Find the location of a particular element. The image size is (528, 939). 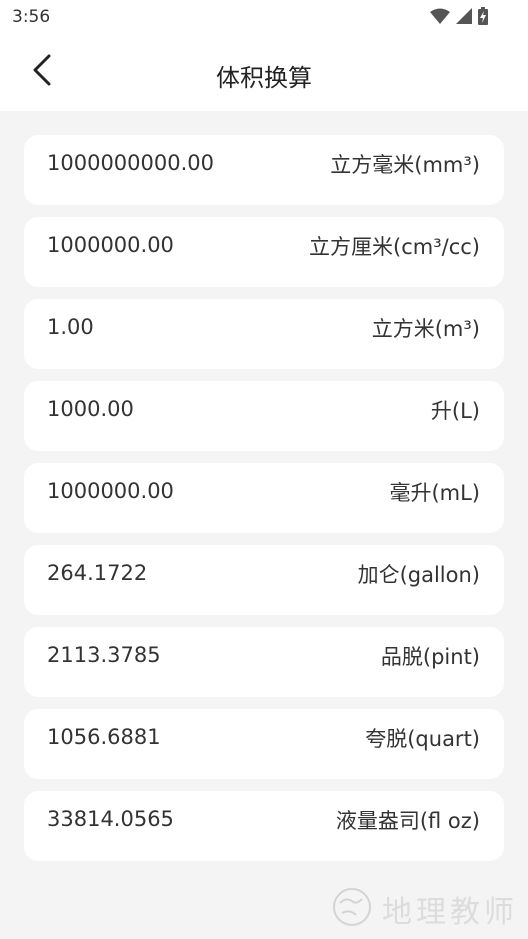

conversion-row-m3: 1.00 立方米(m³) is located at coordinates (264, 334).